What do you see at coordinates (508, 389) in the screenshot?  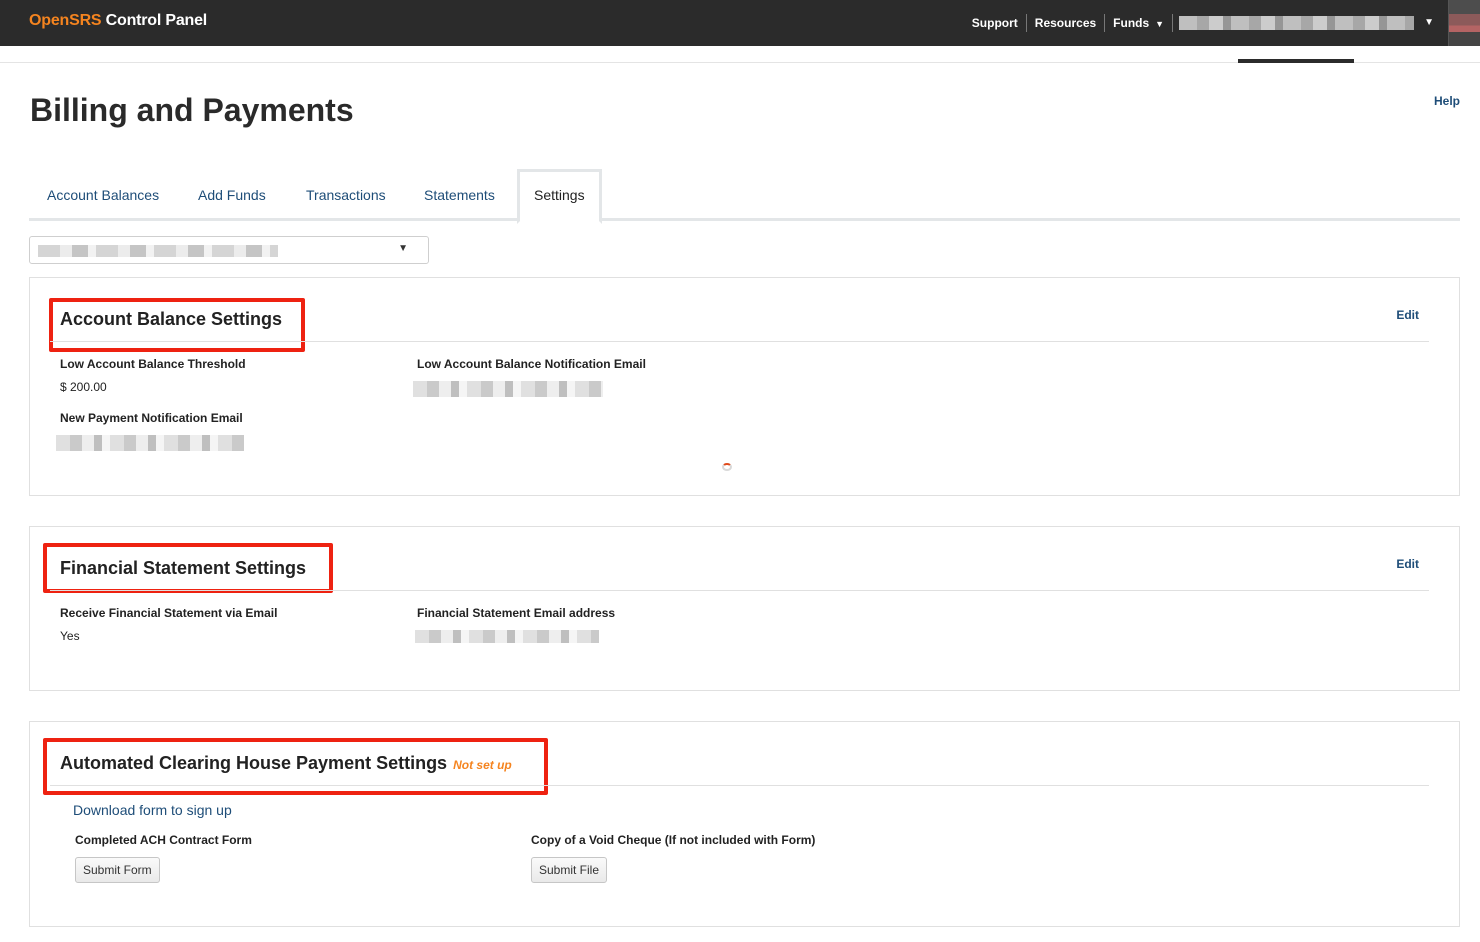 I see `redacted-low-email` at bounding box center [508, 389].